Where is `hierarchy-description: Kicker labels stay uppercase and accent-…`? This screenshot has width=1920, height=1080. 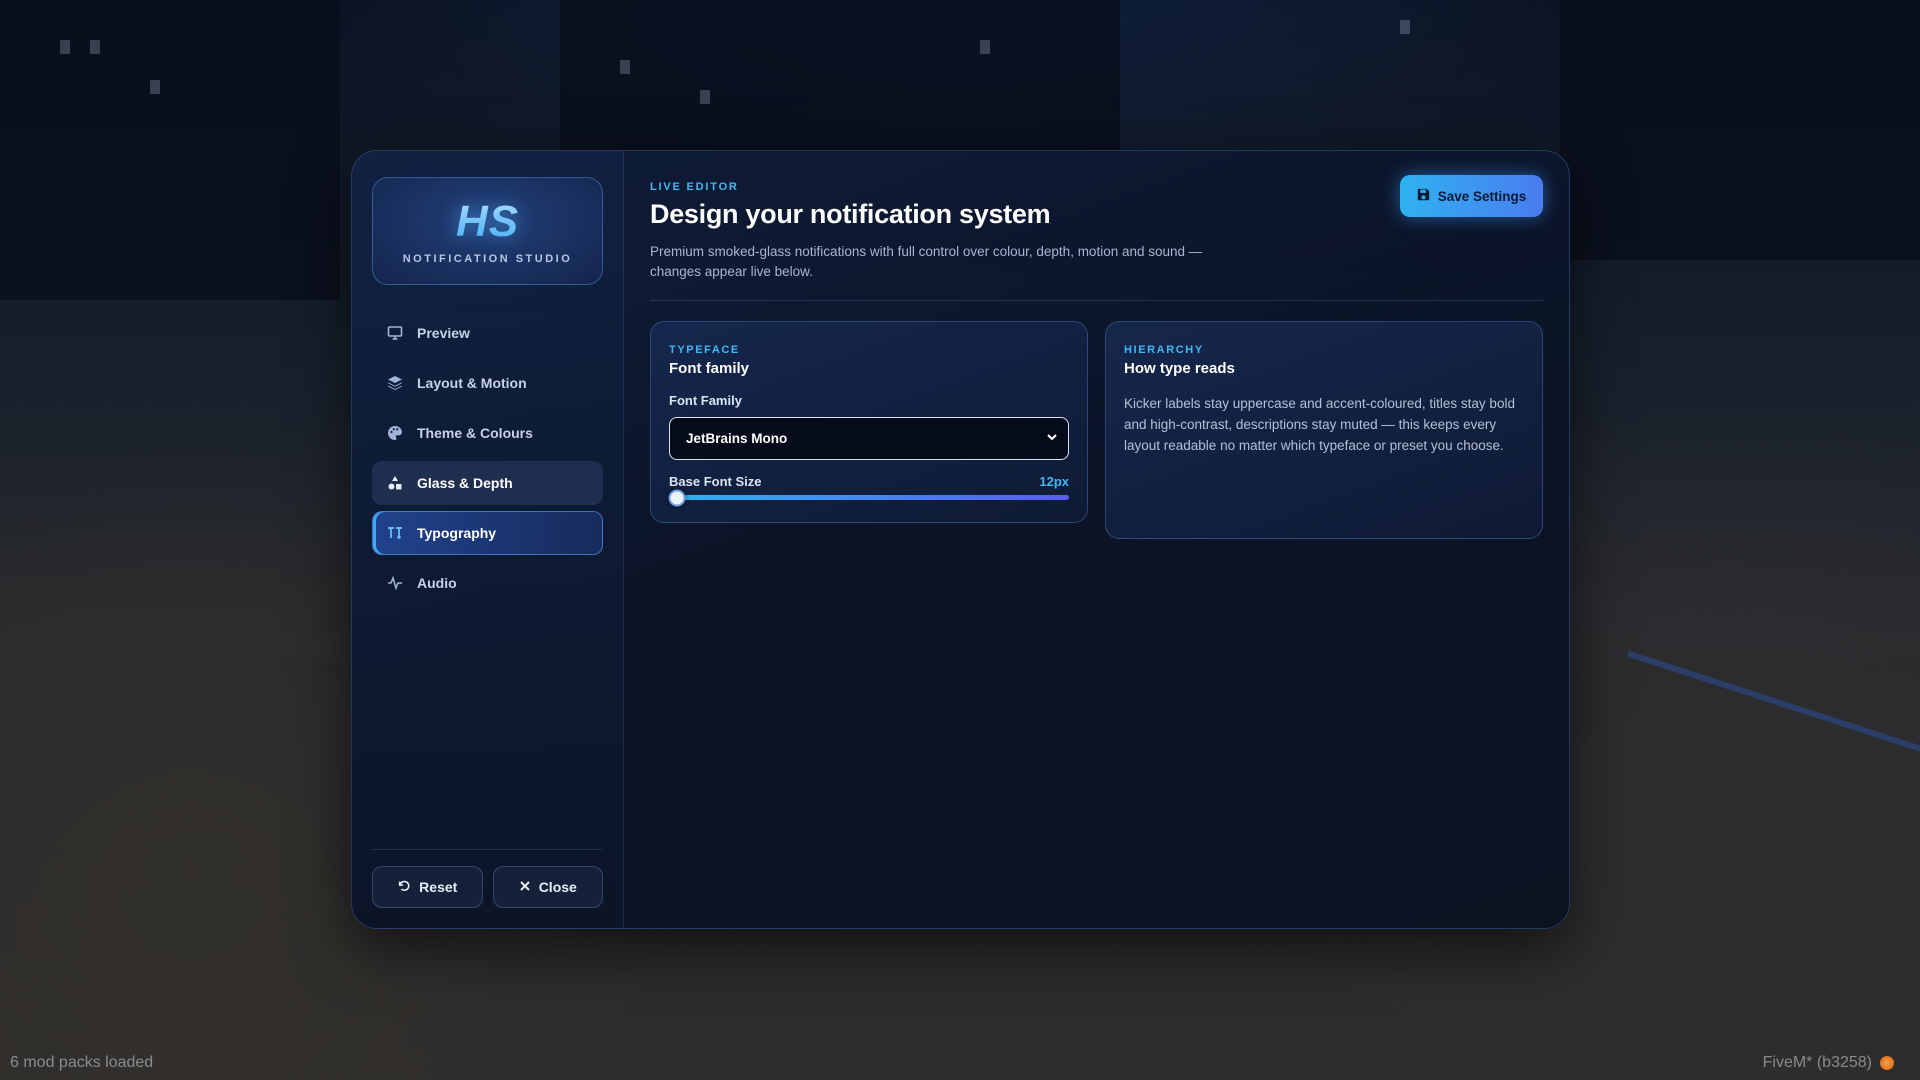 hierarchy-description: Kicker labels stay uppercase and accent-… is located at coordinates (1319, 424).